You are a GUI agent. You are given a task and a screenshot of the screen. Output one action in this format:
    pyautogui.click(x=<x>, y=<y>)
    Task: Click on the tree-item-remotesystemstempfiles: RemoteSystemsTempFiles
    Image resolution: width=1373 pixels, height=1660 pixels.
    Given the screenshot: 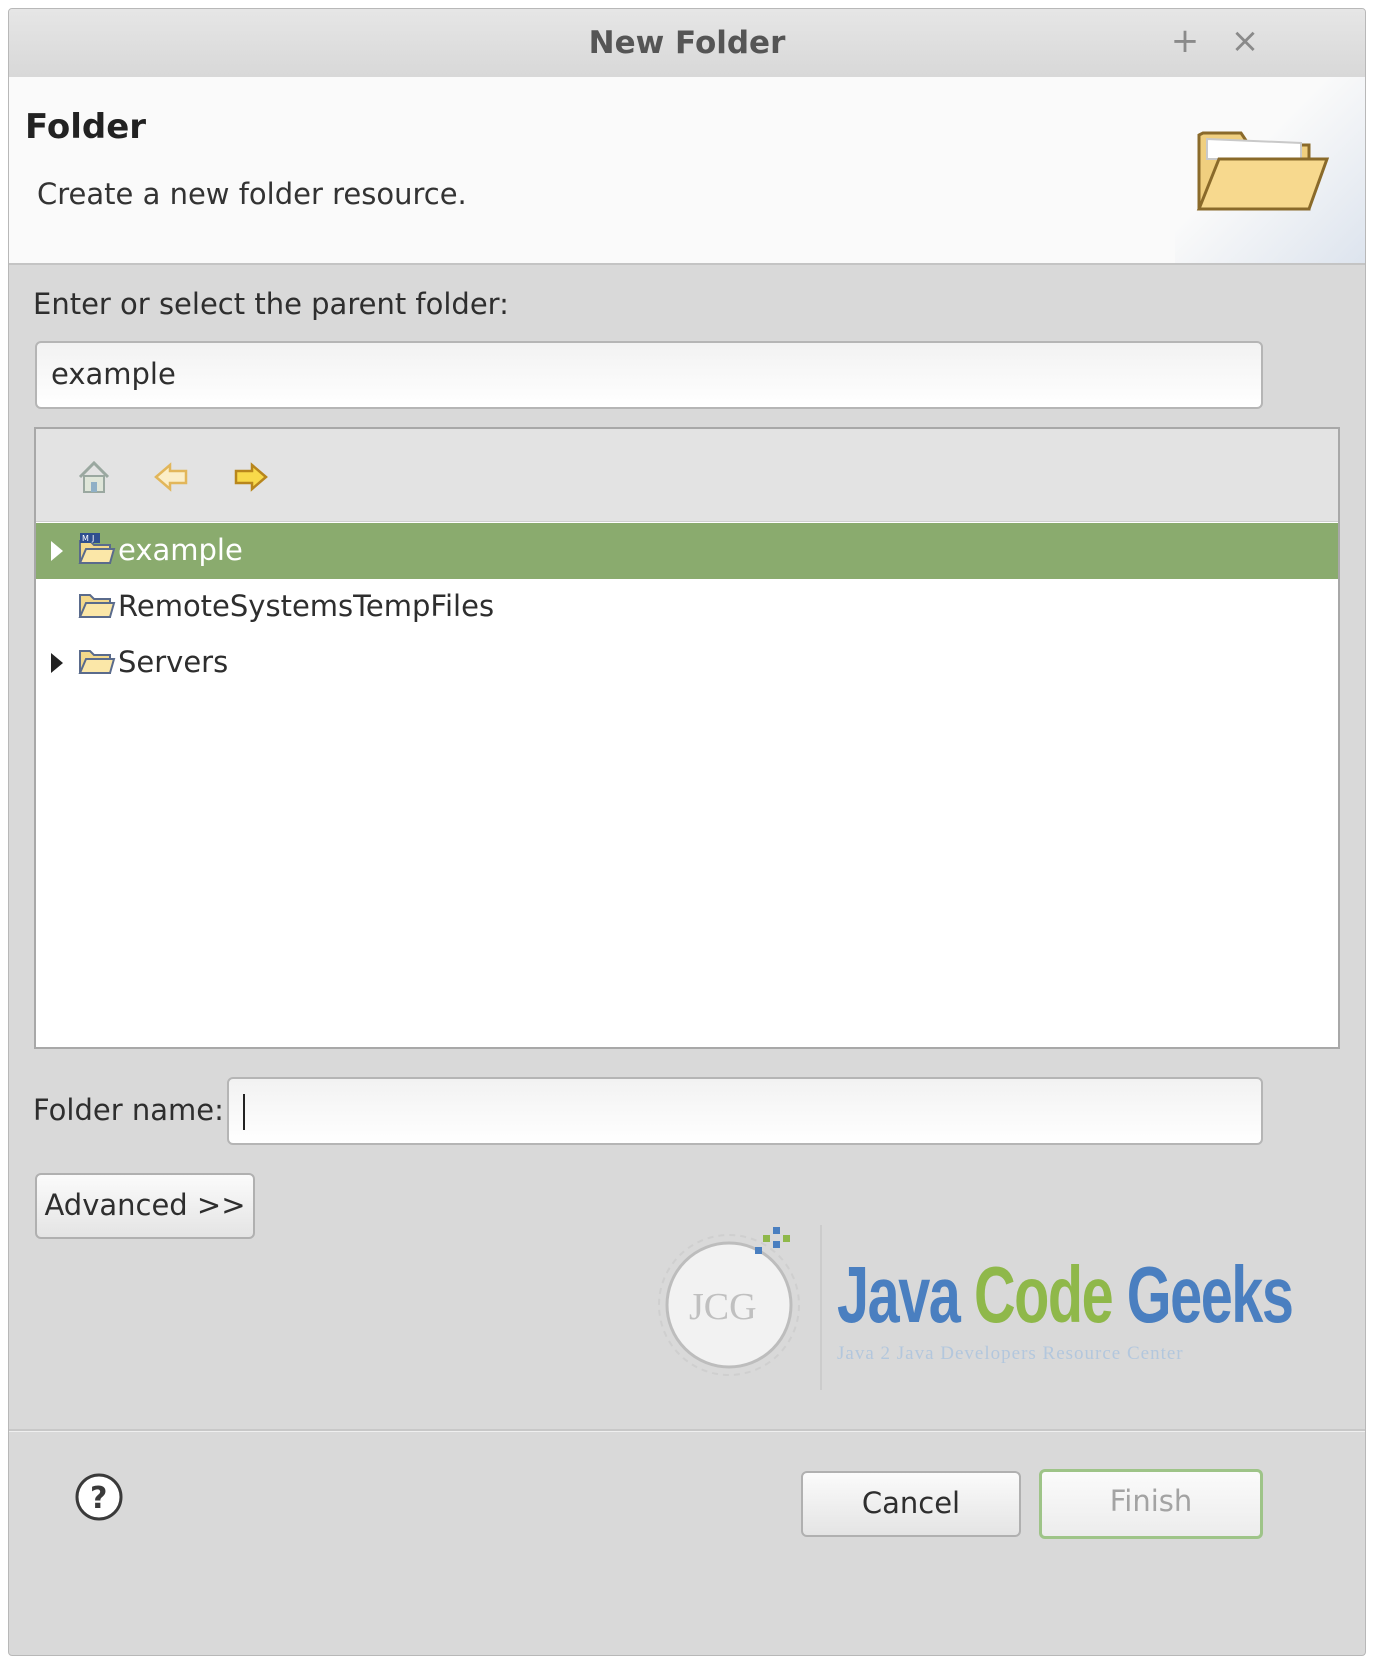 What is the action you would take?
    pyautogui.click(x=687, y=607)
    